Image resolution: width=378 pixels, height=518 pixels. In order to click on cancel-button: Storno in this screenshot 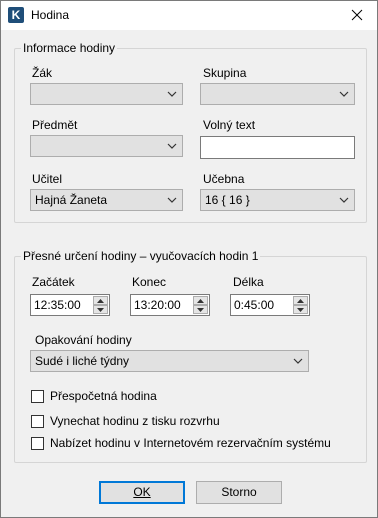, I will do `click(239, 492)`.